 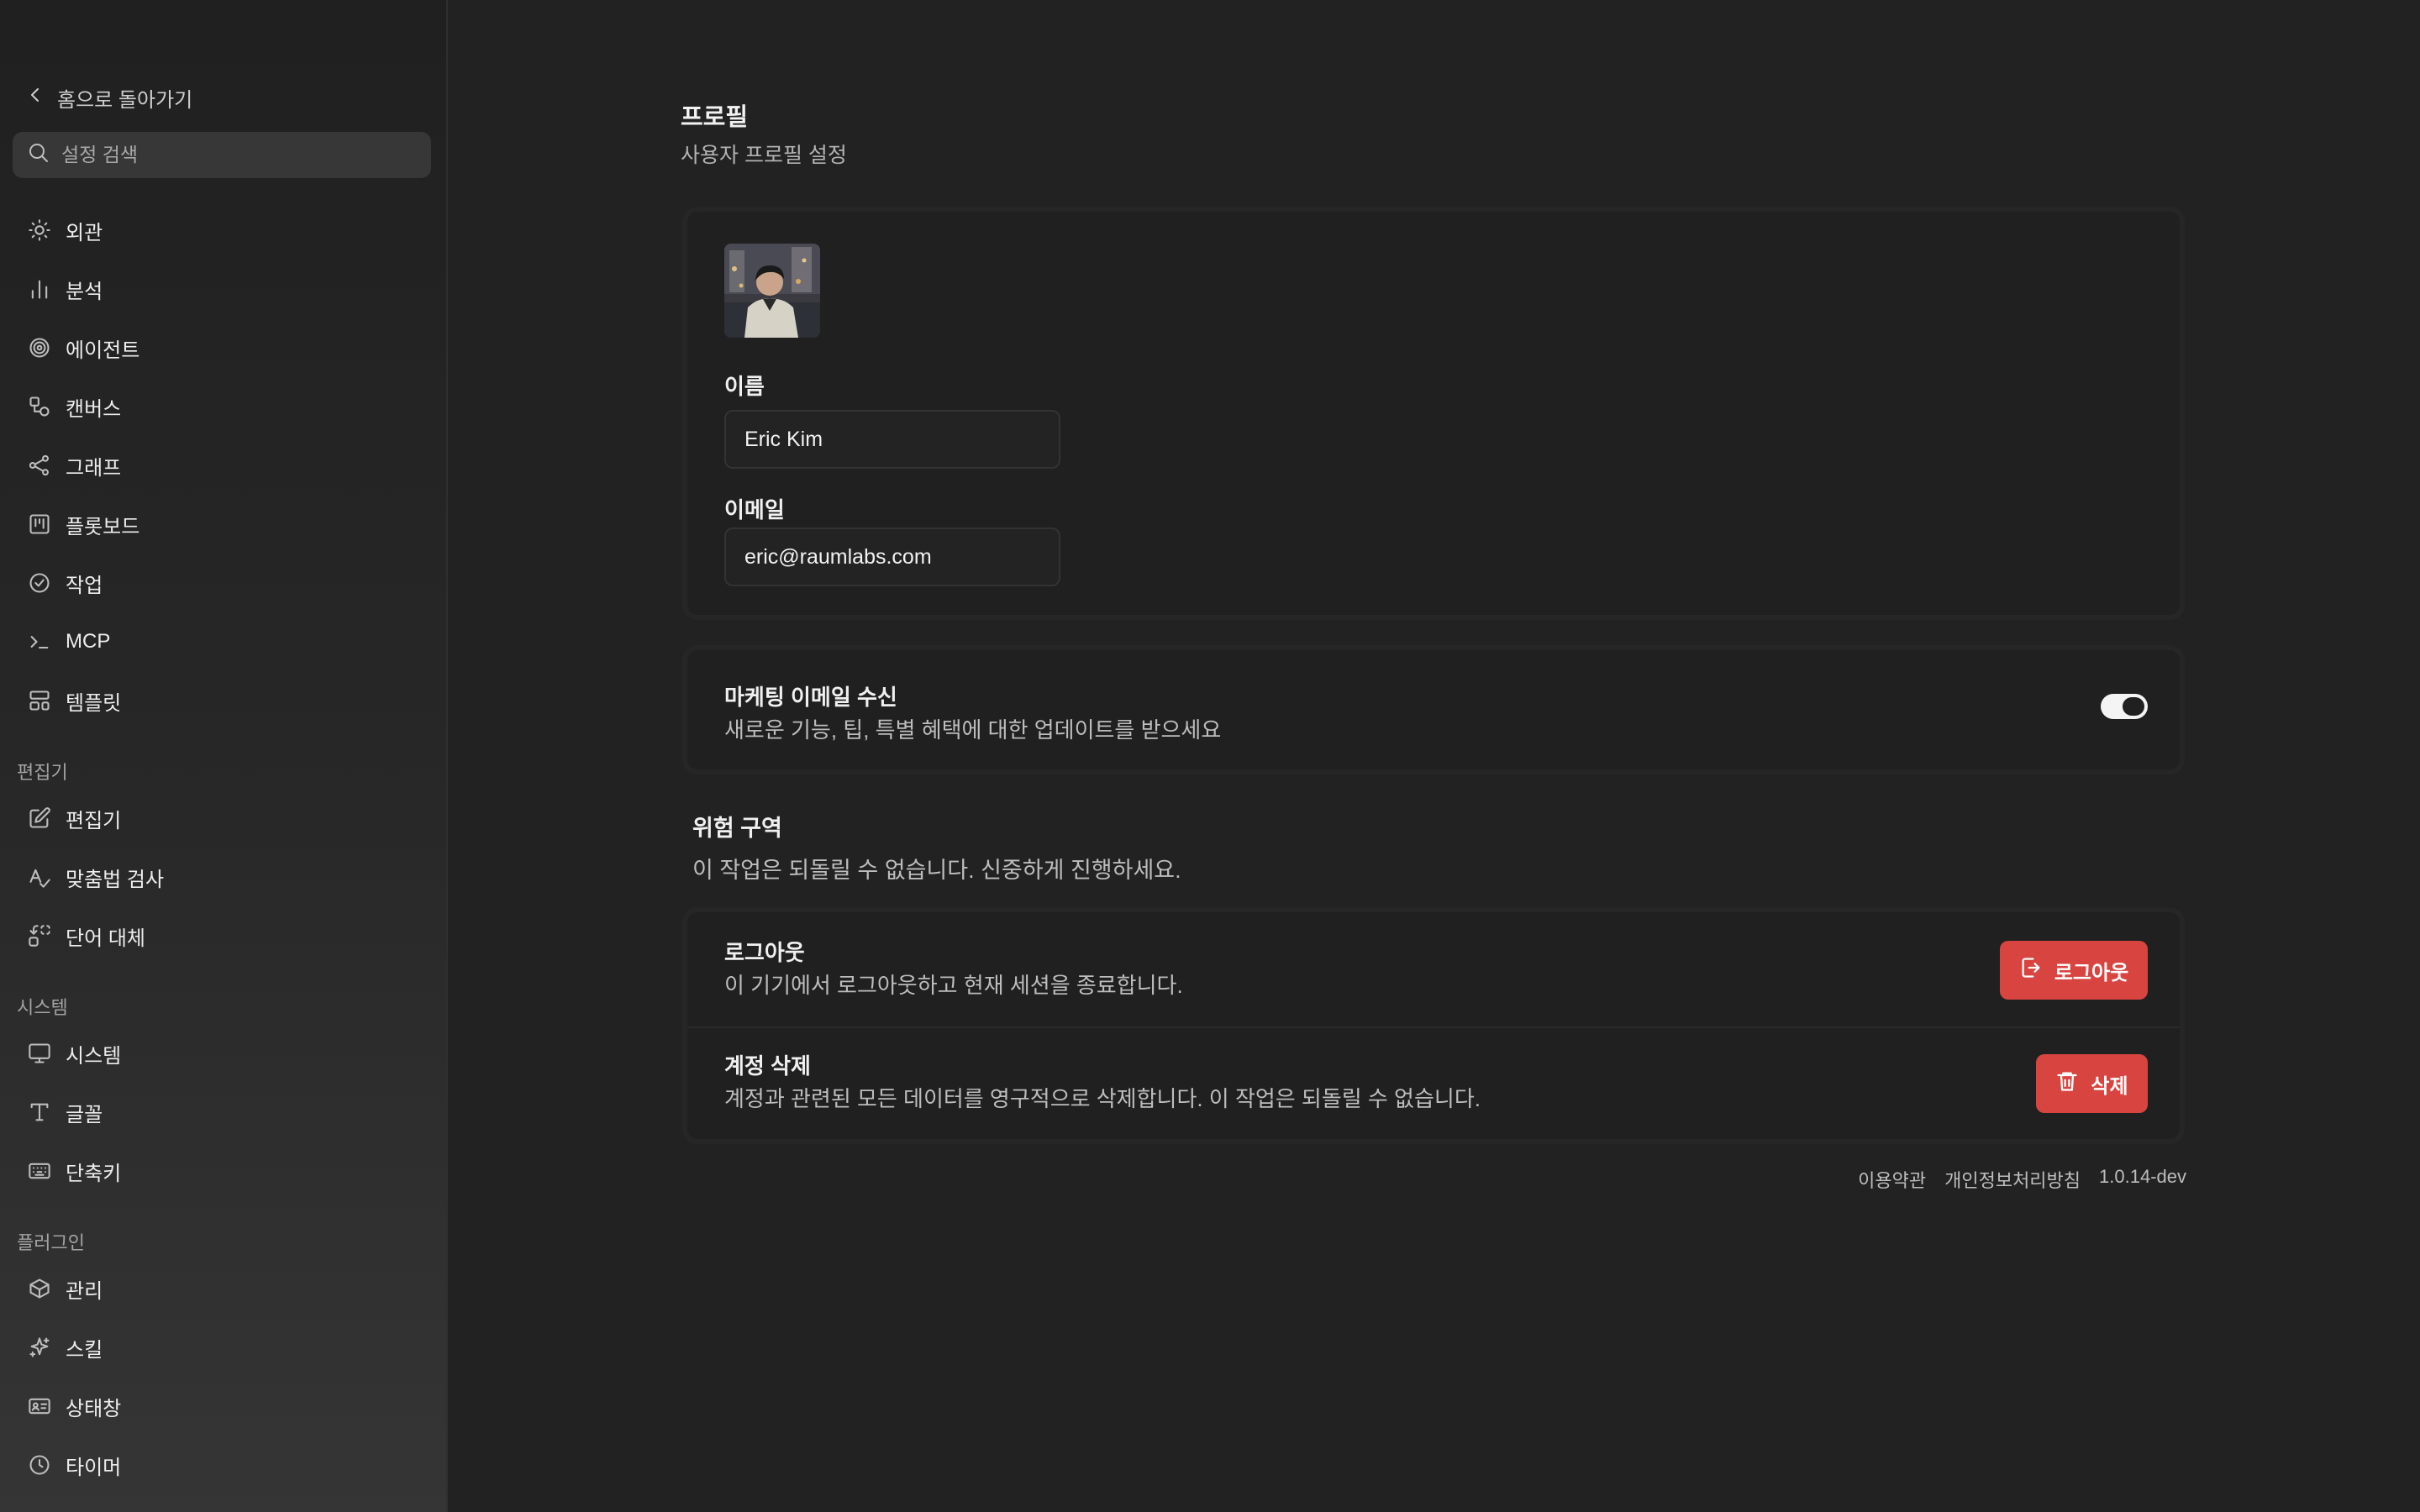 What do you see at coordinates (42, 1007) in the screenshot?
I see `section-label-system: 시스템` at bounding box center [42, 1007].